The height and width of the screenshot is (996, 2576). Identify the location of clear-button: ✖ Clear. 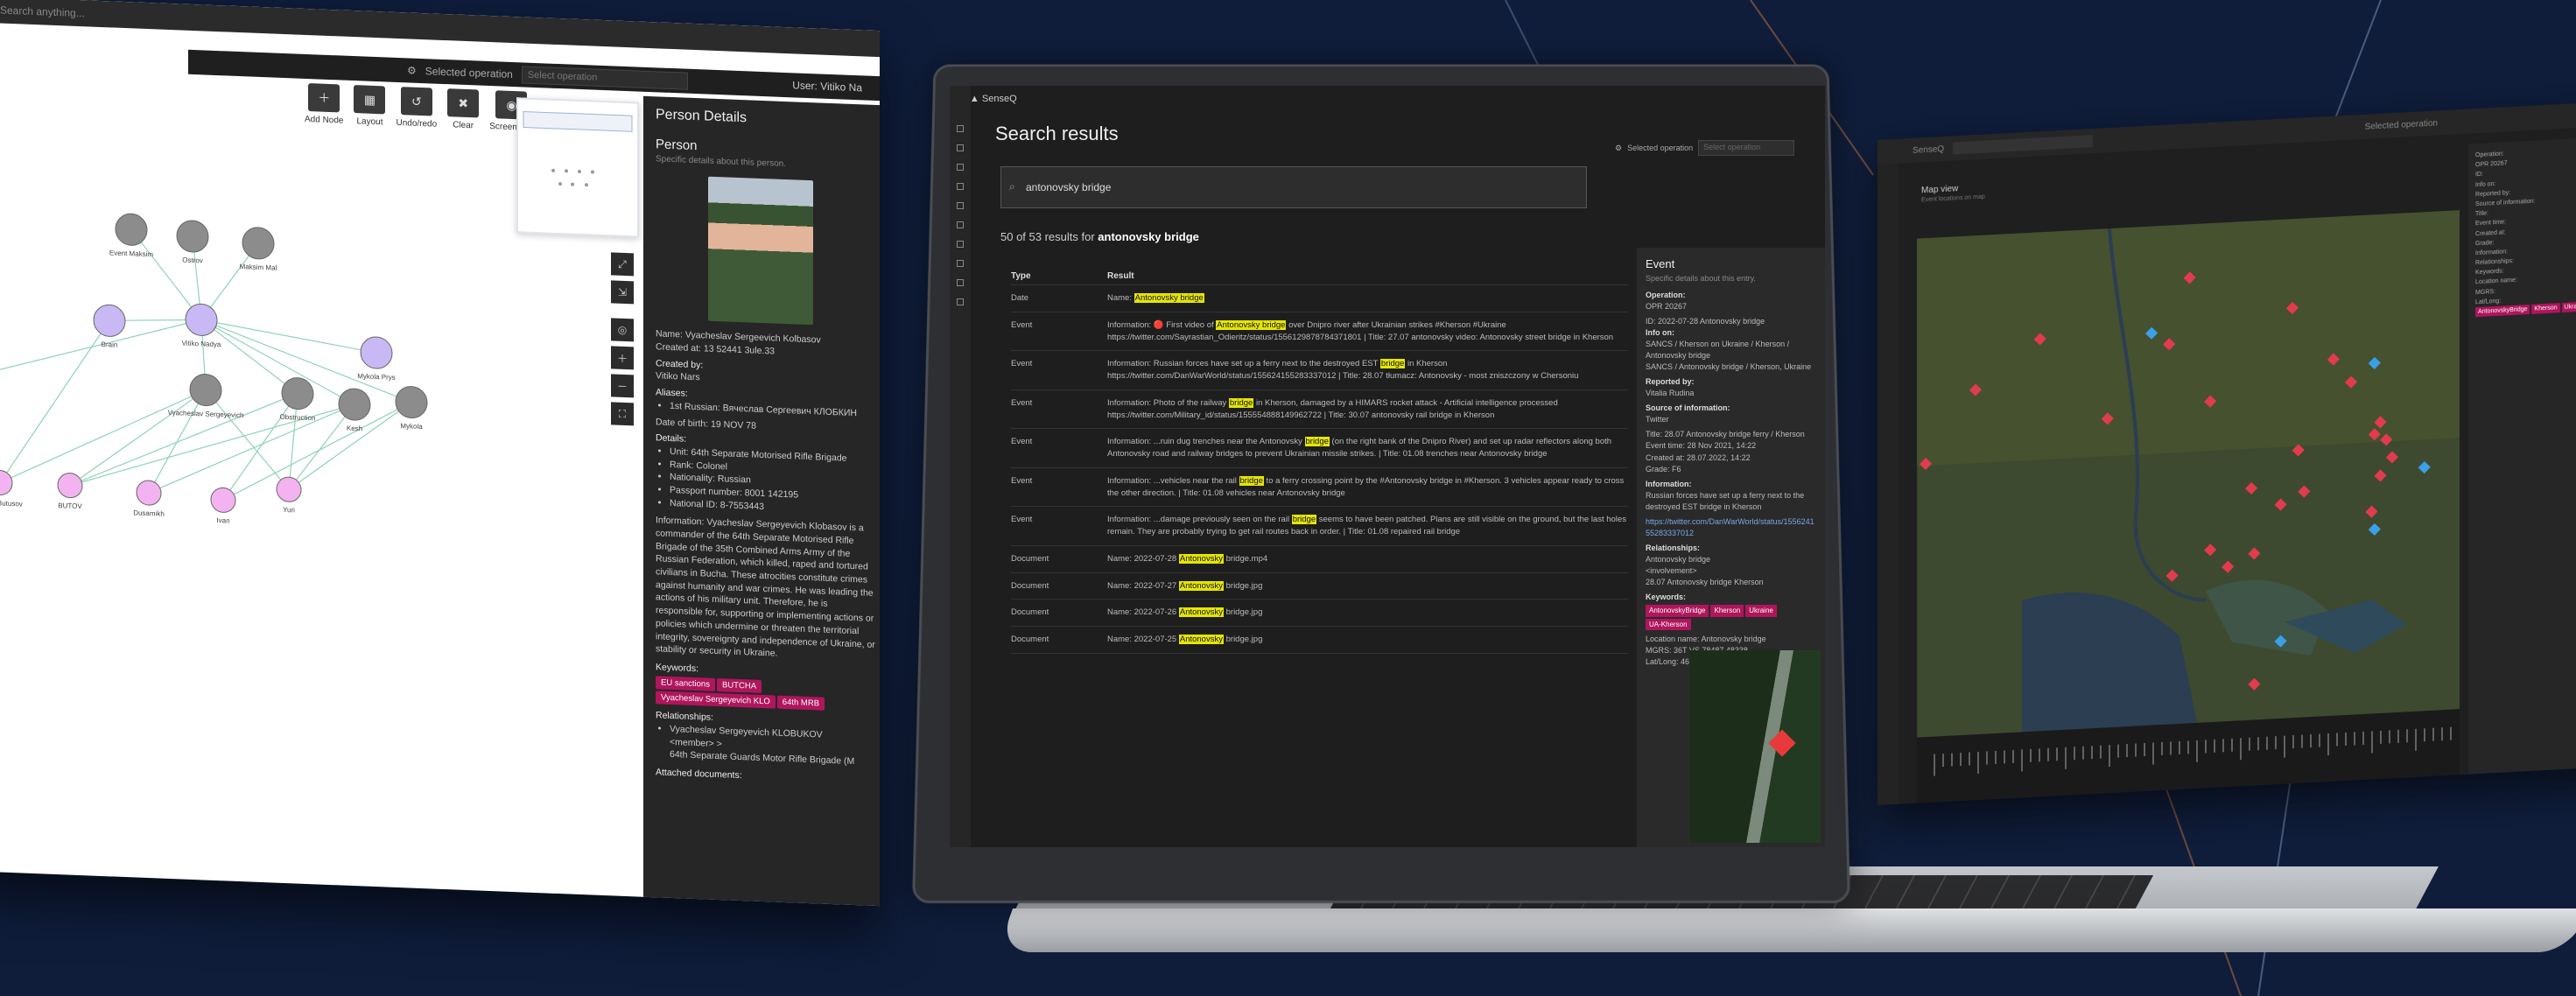
(463, 109).